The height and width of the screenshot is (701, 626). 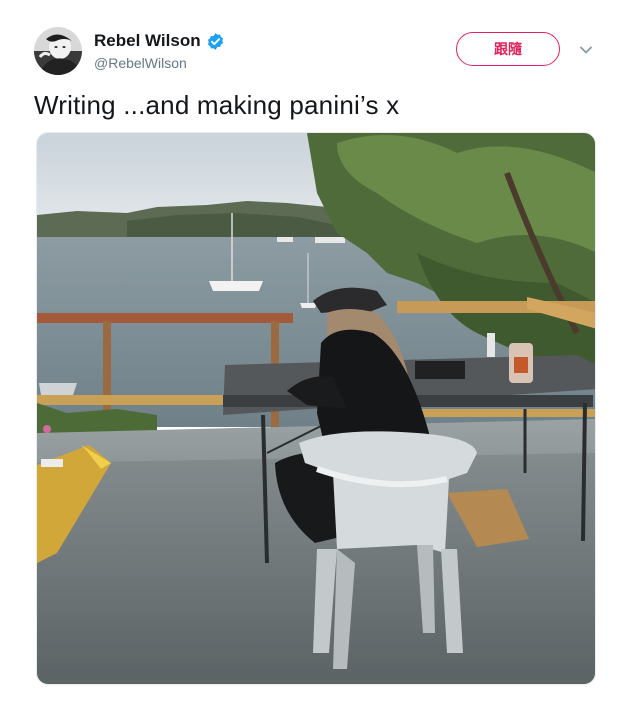 What do you see at coordinates (147, 41) in the screenshot?
I see `author-display-name: Rebel Wilson` at bounding box center [147, 41].